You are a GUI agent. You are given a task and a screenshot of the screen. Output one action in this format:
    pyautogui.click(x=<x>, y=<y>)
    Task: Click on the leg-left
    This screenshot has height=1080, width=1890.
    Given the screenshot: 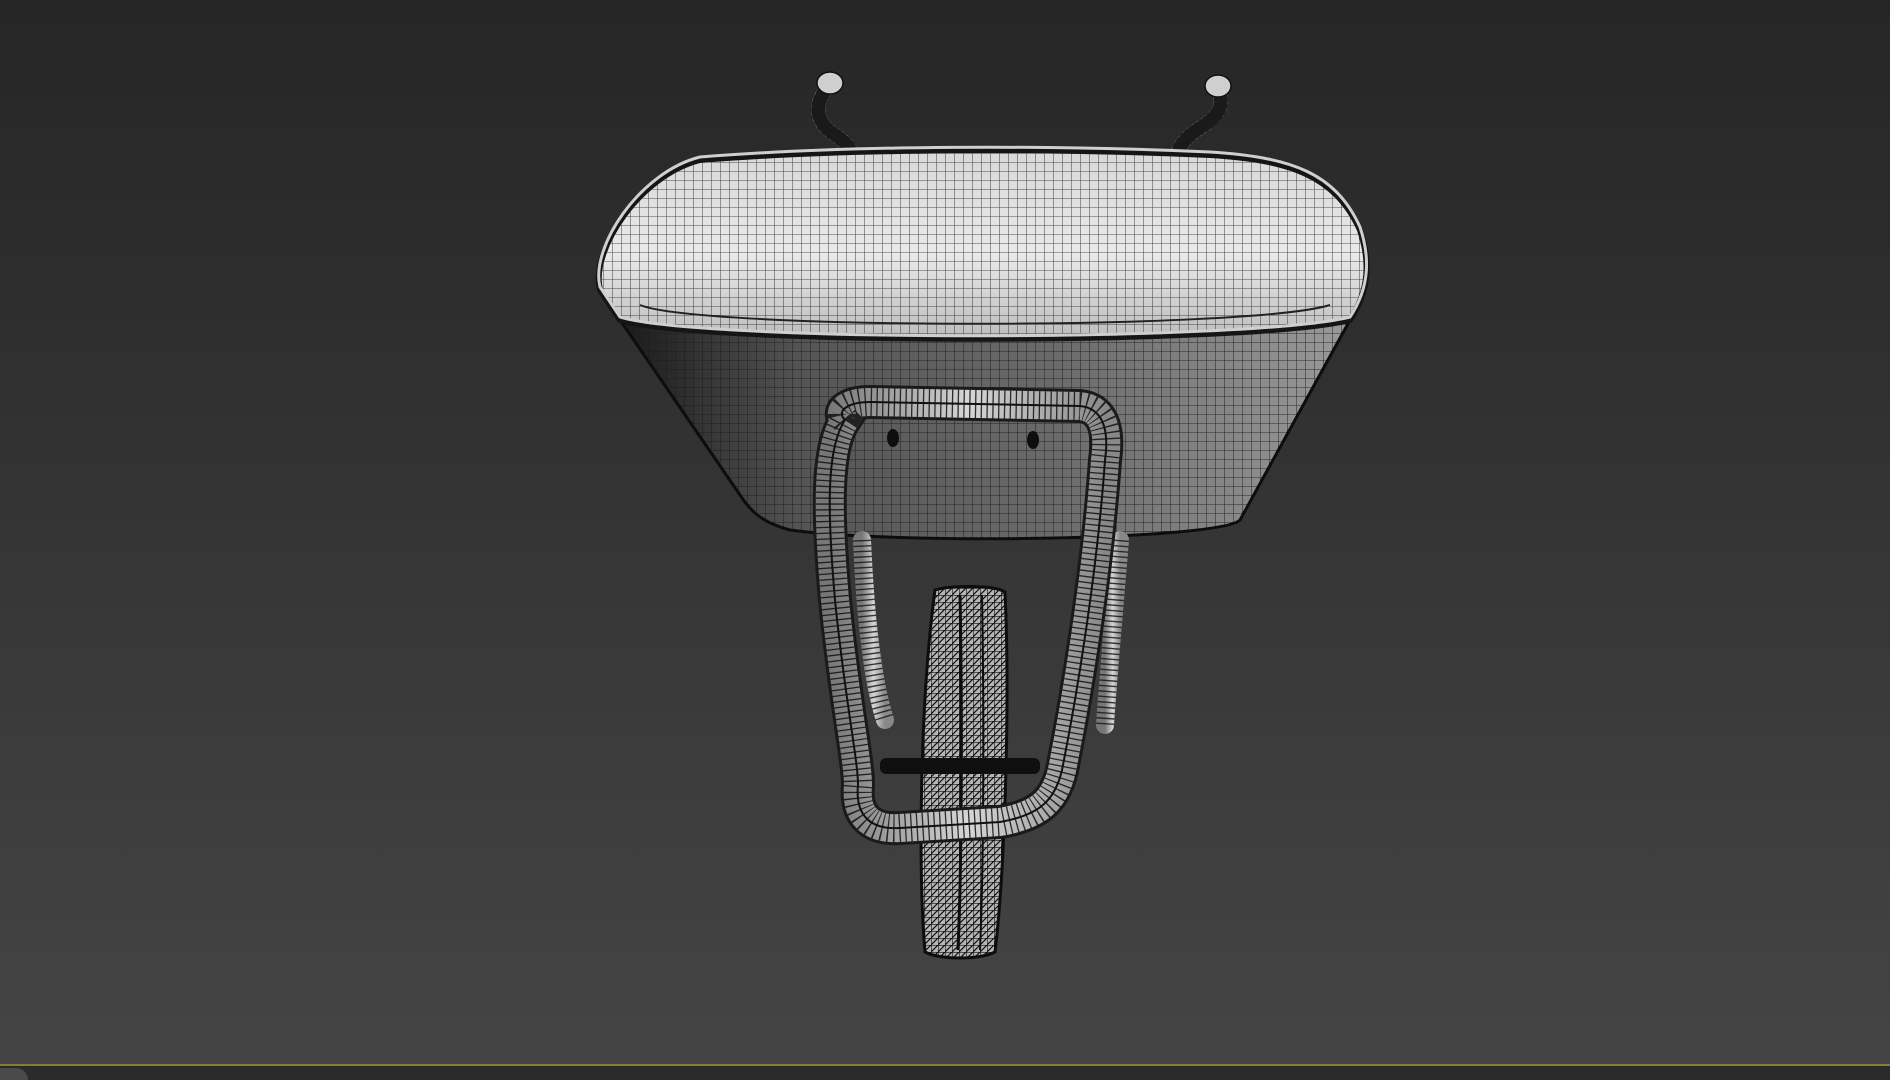 What is the action you would take?
    pyautogui.click(x=873, y=630)
    